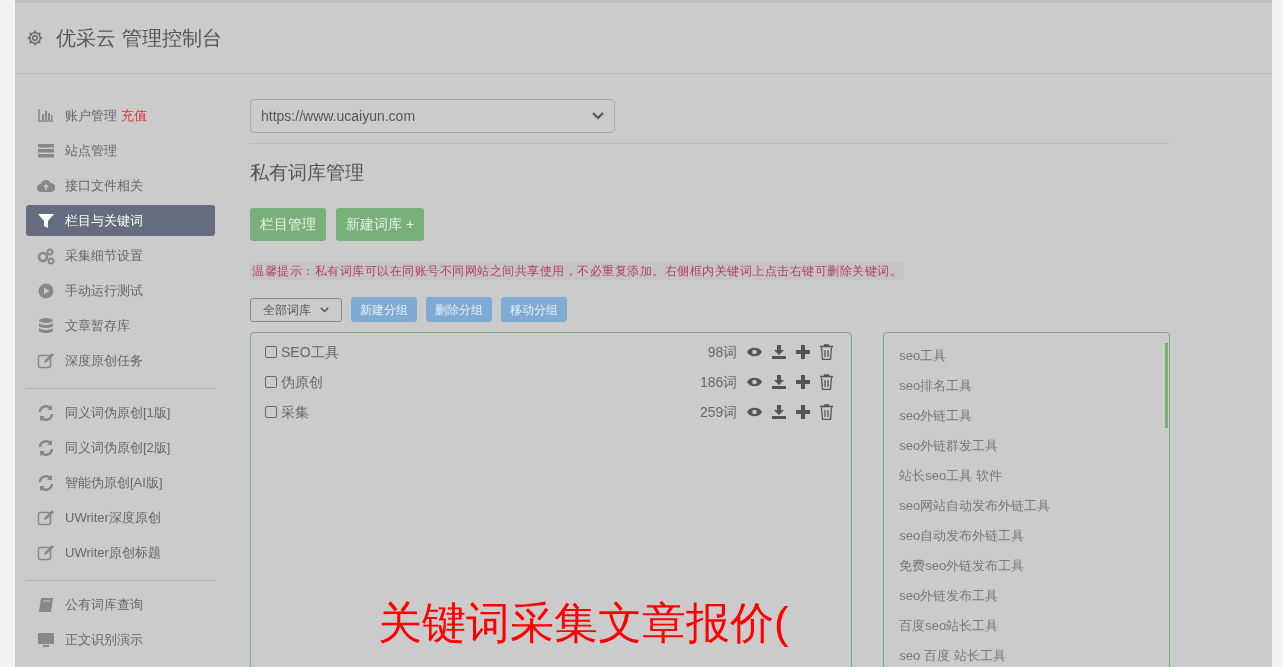  What do you see at coordinates (307, 173) in the screenshot?
I see `page-title: 私有词库管理` at bounding box center [307, 173].